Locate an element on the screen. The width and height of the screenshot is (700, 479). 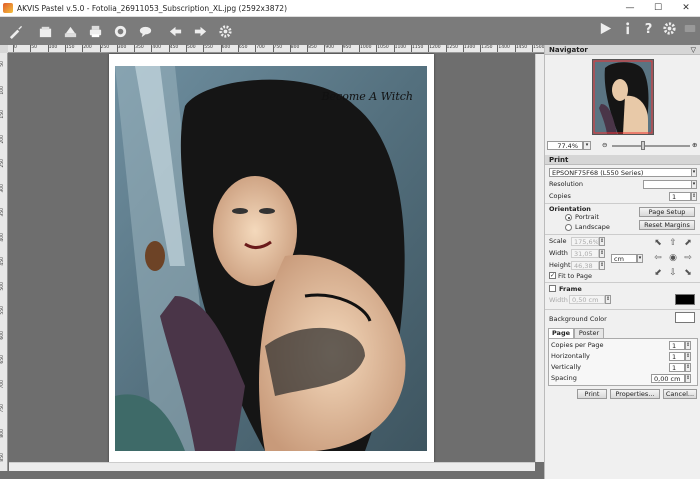
chat-icon is located at coordinates (690, 28).